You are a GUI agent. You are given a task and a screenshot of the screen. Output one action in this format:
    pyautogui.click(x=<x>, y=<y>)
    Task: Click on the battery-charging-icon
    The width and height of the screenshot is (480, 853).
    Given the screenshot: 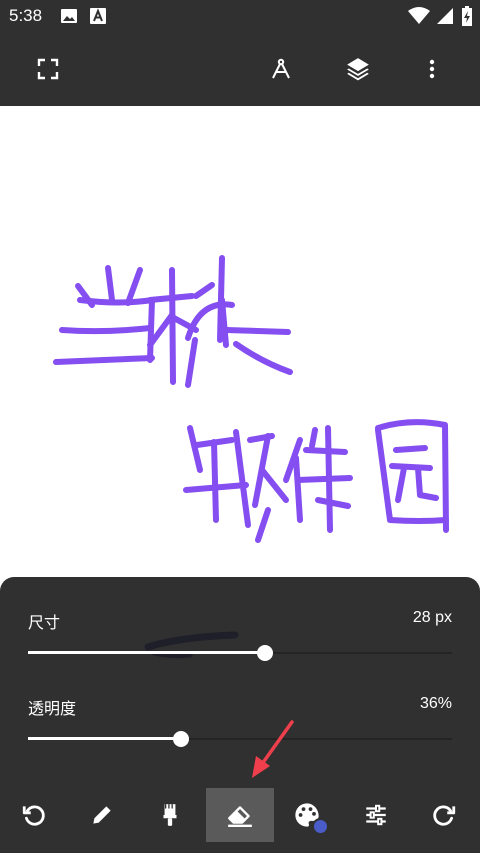 What is the action you would take?
    pyautogui.click(x=467, y=16)
    